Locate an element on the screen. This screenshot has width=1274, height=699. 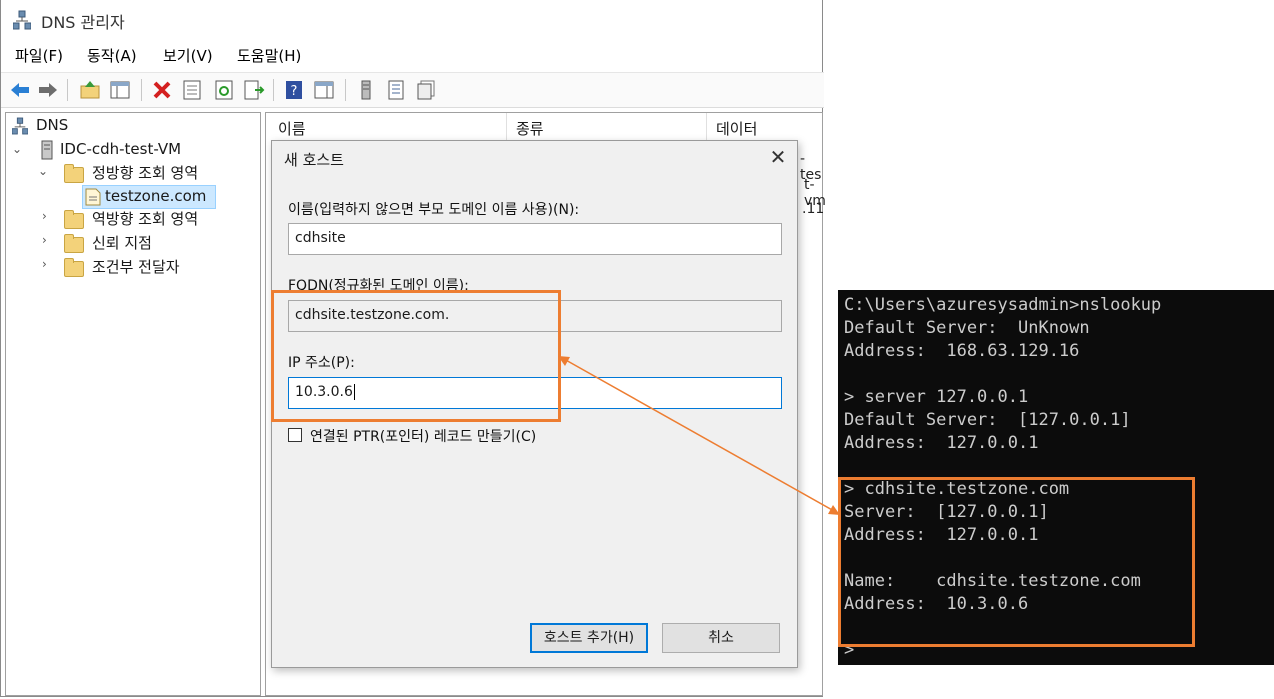
properties-icon is located at coordinates (192, 90).